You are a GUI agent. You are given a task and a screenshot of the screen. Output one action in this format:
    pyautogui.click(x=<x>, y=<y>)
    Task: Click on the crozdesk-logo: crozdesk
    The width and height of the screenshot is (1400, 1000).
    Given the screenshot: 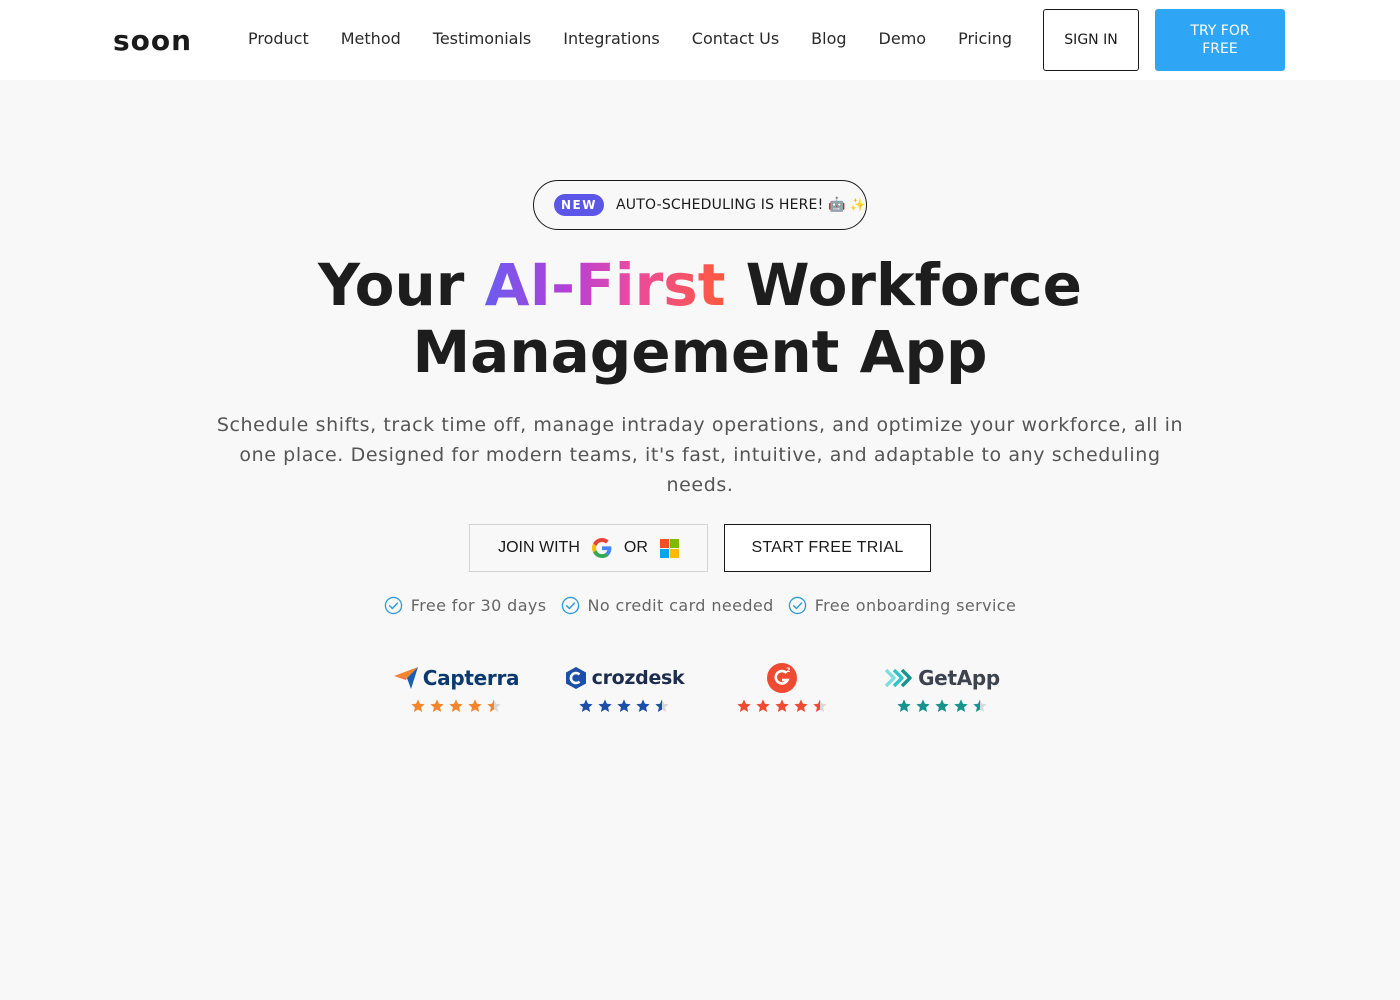 What is the action you would take?
    pyautogui.click(x=624, y=678)
    